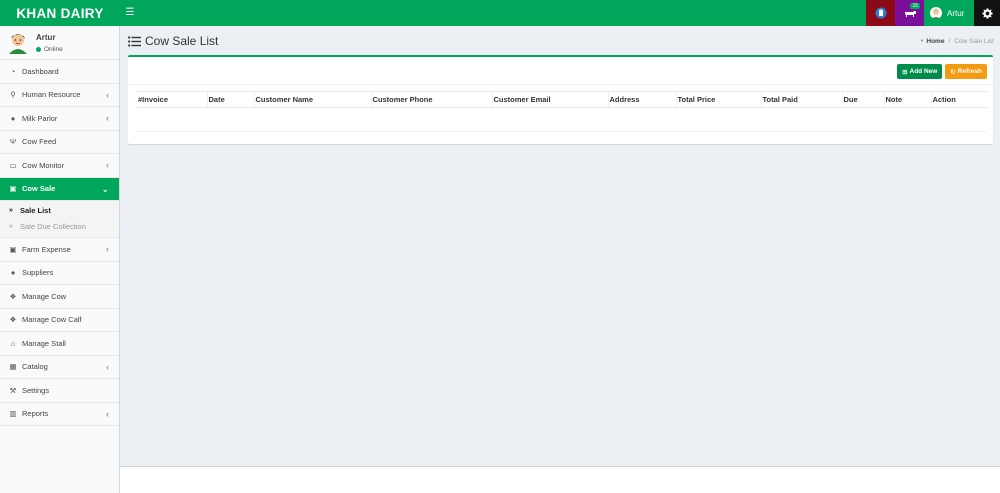  I want to click on nav-settings-button, so click(987, 13).